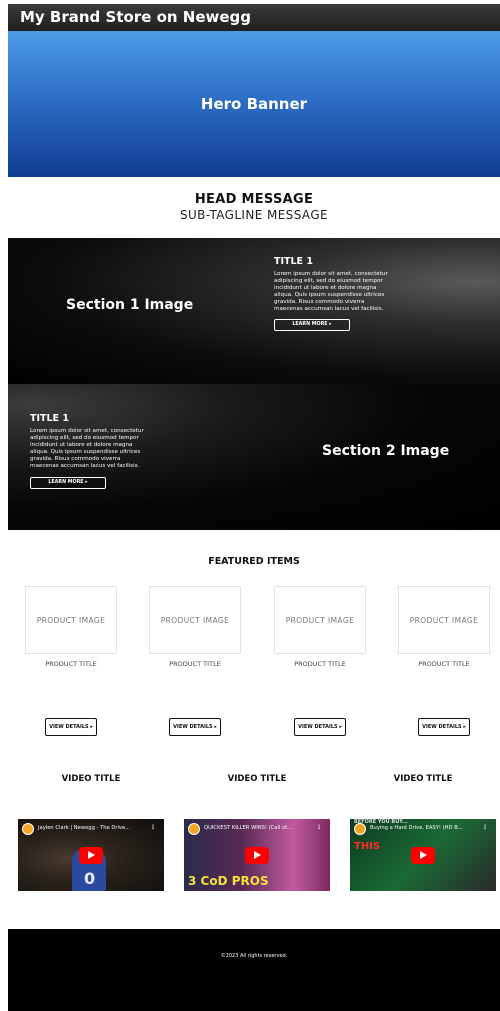 This screenshot has height=1011, width=500. Describe the element at coordinates (90, 878) in the screenshot. I see `video-thumbnail-number: 0` at that location.